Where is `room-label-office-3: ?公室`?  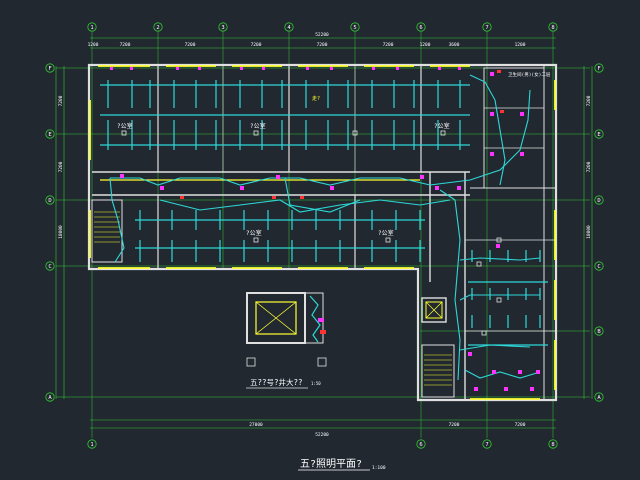
room-label-office-3: ?公室 is located at coordinates (442, 126).